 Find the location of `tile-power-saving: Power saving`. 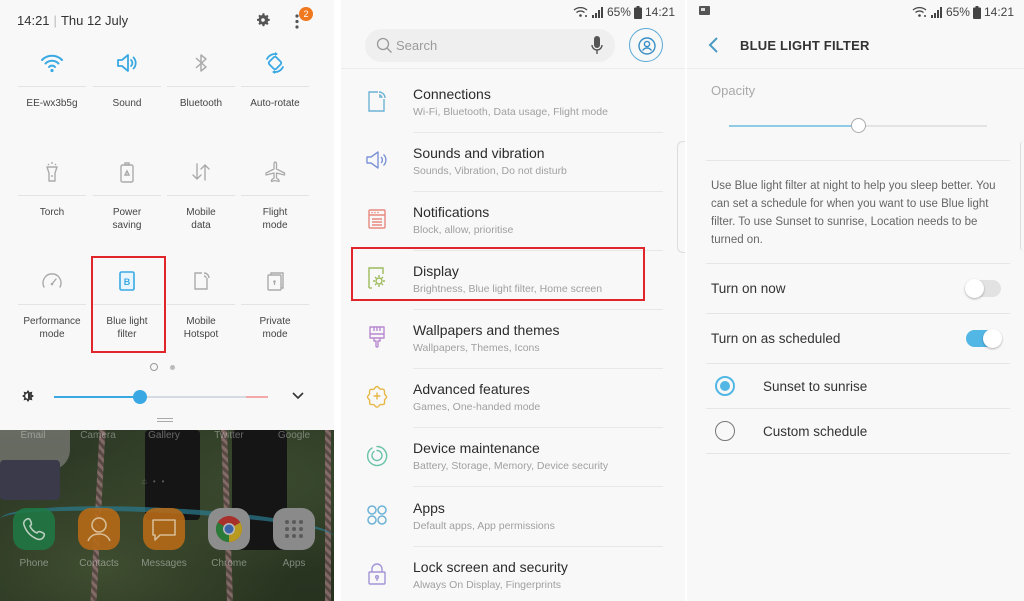

tile-power-saving: Power saving is located at coordinates (127, 195).